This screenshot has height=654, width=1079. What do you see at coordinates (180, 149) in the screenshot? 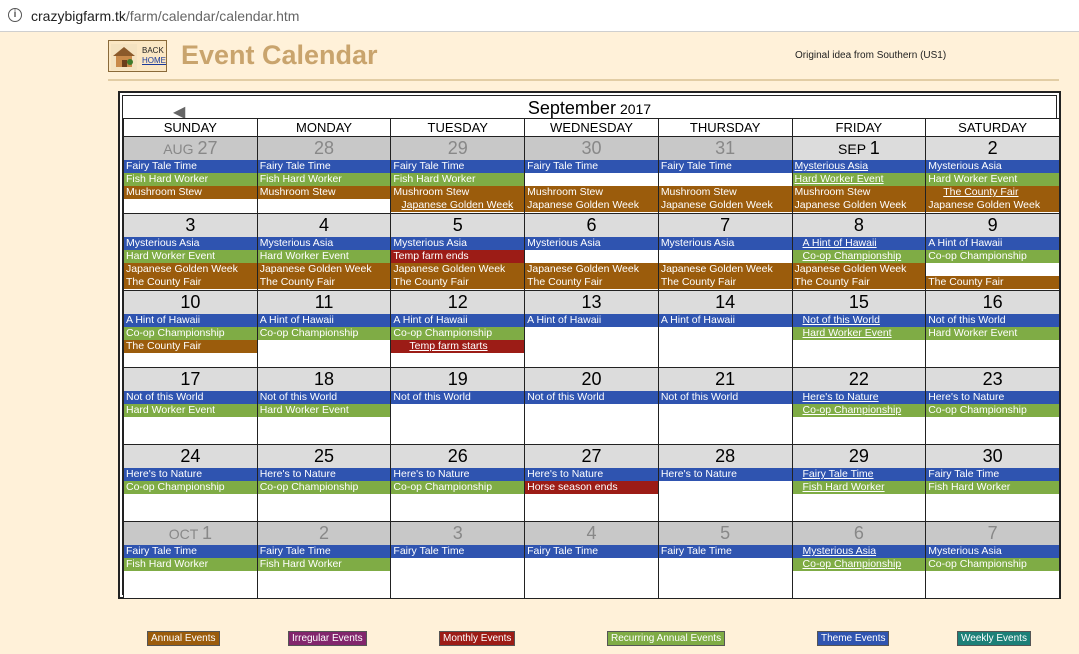
I see `month-abbr: AUG` at bounding box center [180, 149].